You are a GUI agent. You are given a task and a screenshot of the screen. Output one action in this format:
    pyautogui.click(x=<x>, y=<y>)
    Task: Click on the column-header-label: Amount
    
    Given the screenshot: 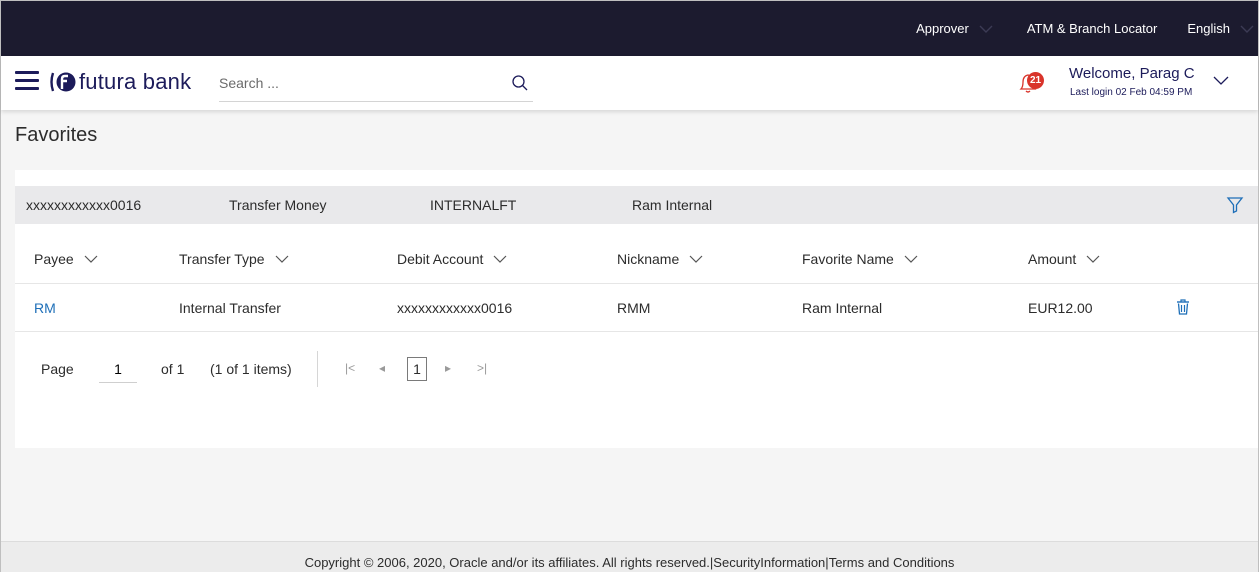 What is the action you would take?
    pyautogui.click(x=1052, y=259)
    